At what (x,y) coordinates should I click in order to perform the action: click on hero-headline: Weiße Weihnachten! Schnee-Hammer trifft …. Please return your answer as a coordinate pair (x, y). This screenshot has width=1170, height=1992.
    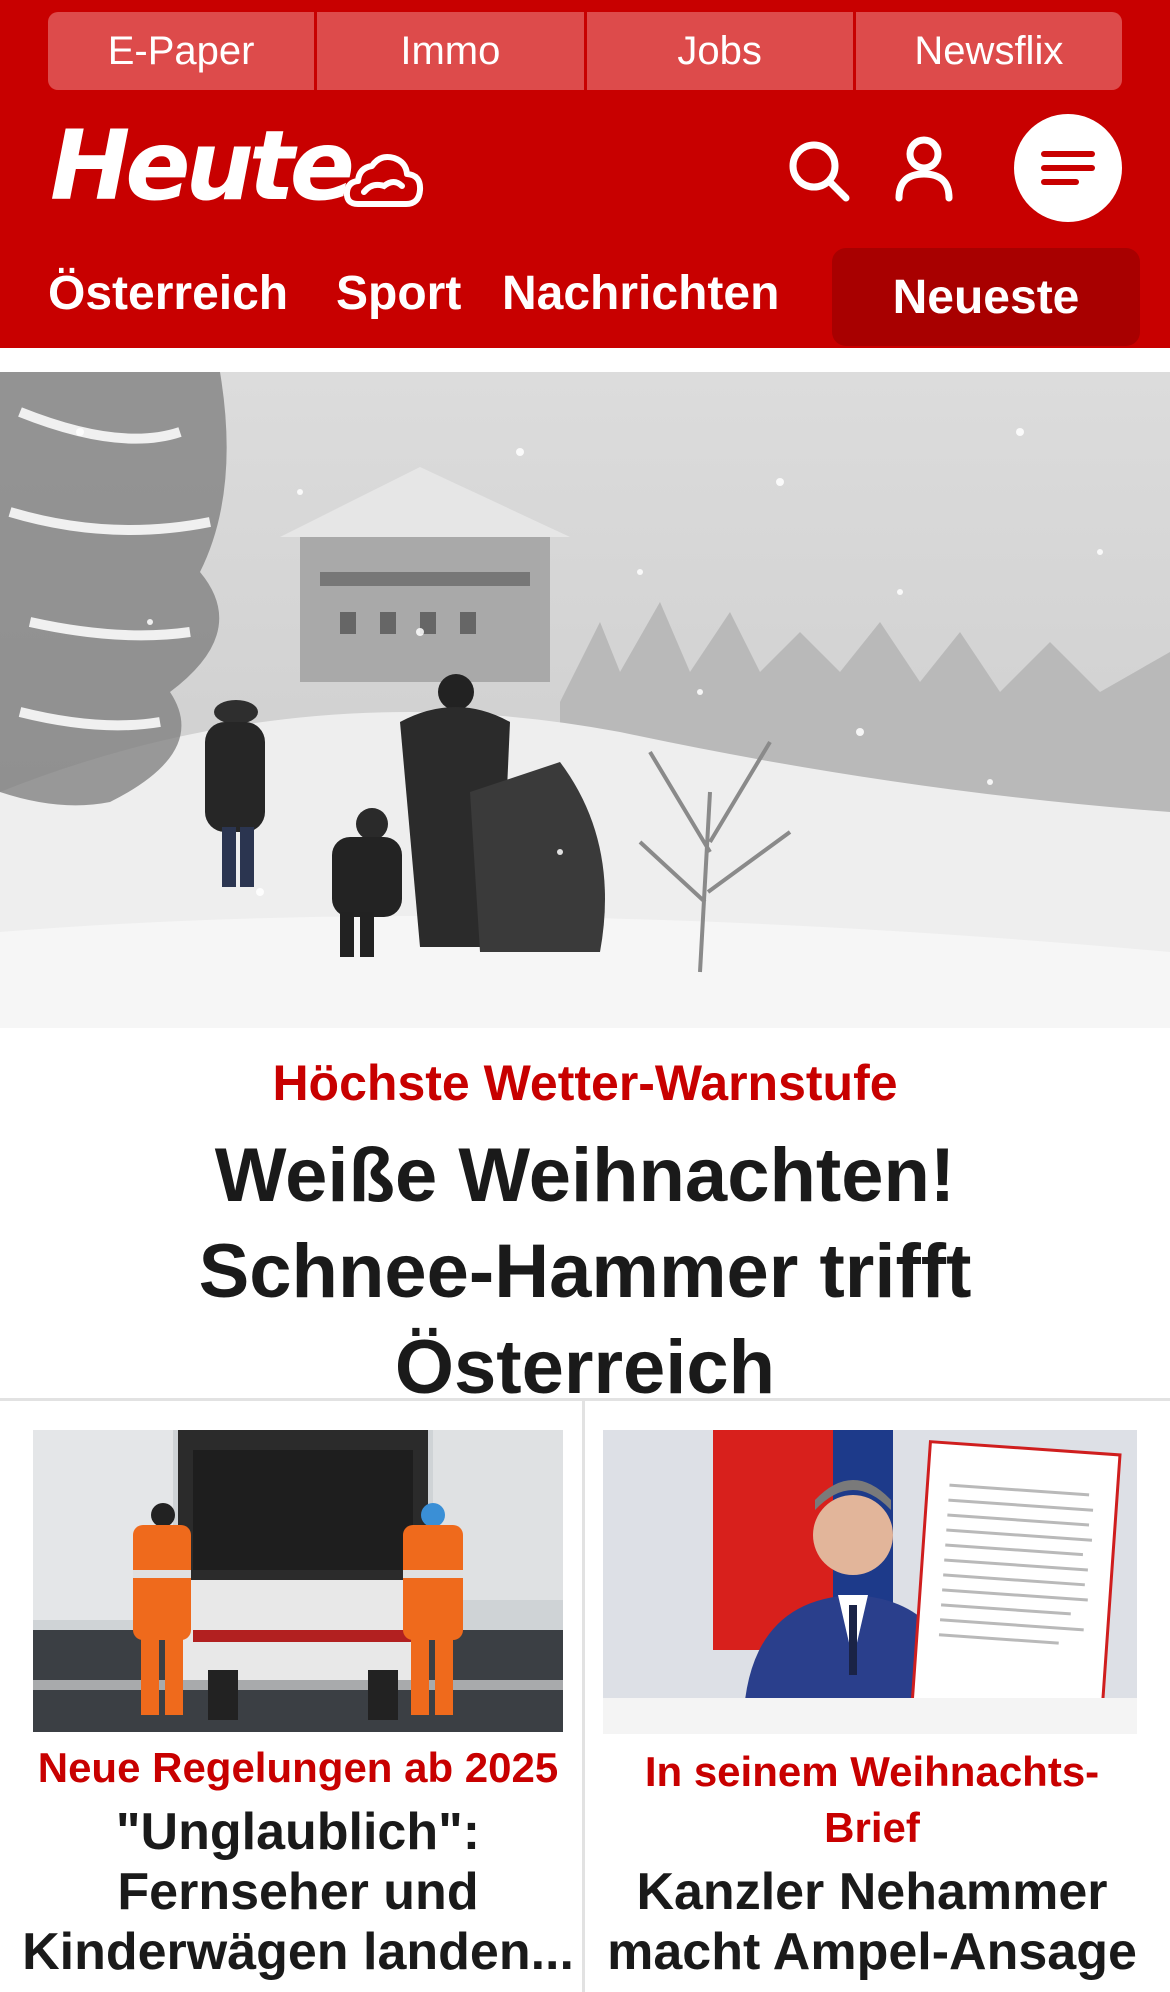
    Looking at the image, I should click on (585, 1272).